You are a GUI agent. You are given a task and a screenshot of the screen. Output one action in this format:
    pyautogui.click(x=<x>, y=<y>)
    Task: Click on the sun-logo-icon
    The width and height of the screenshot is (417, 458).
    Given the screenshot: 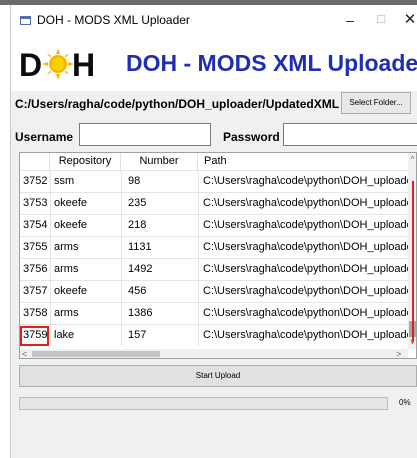 What is the action you would take?
    pyautogui.click(x=58, y=64)
    